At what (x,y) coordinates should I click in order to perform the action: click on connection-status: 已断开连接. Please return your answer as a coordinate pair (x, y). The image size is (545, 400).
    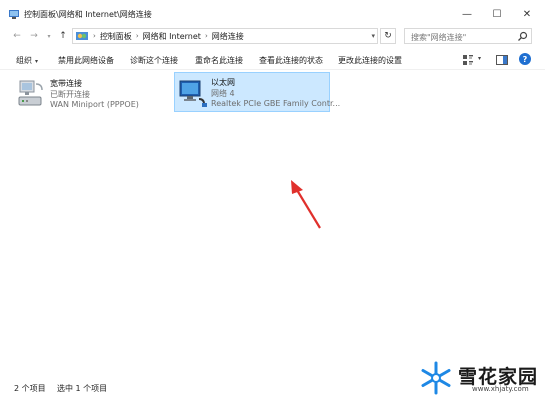
    Looking at the image, I should click on (70, 94).